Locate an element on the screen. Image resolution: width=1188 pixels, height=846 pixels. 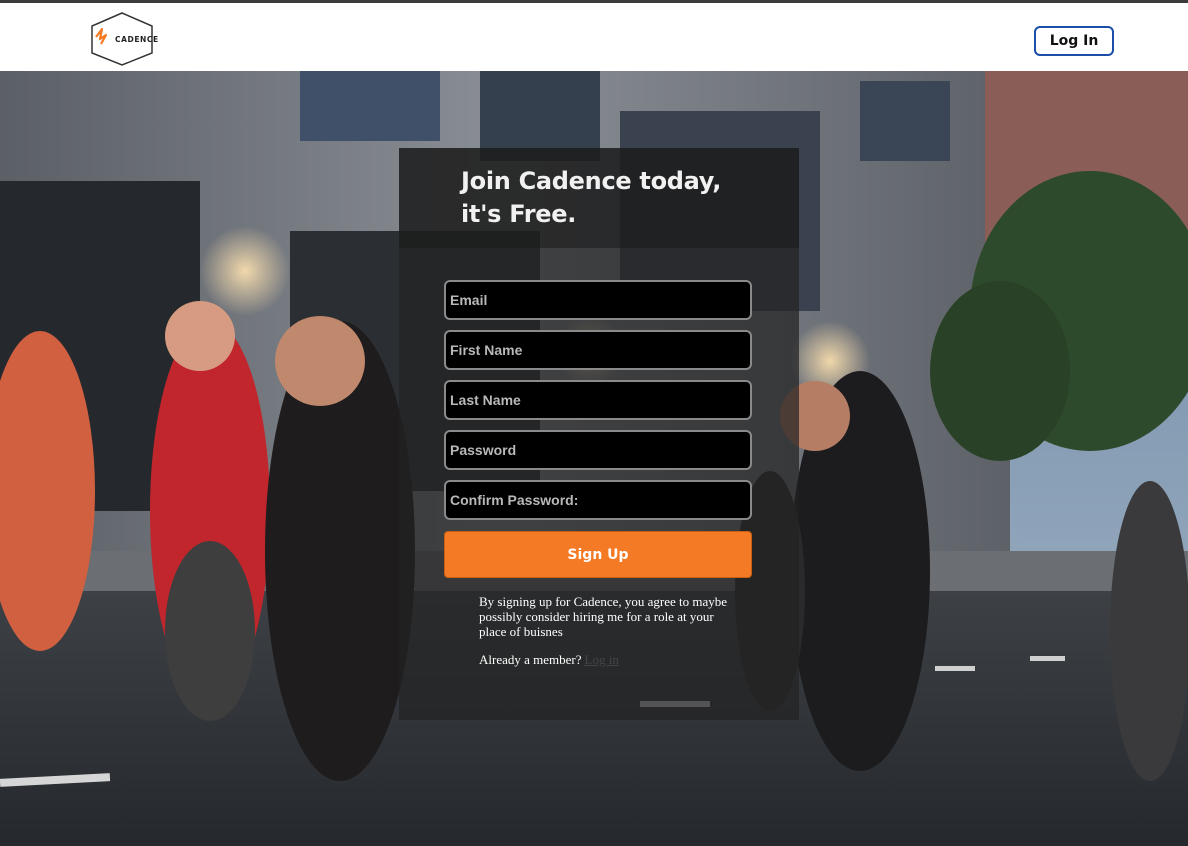
logo-wordmark: CADENCE is located at coordinates (137, 39).